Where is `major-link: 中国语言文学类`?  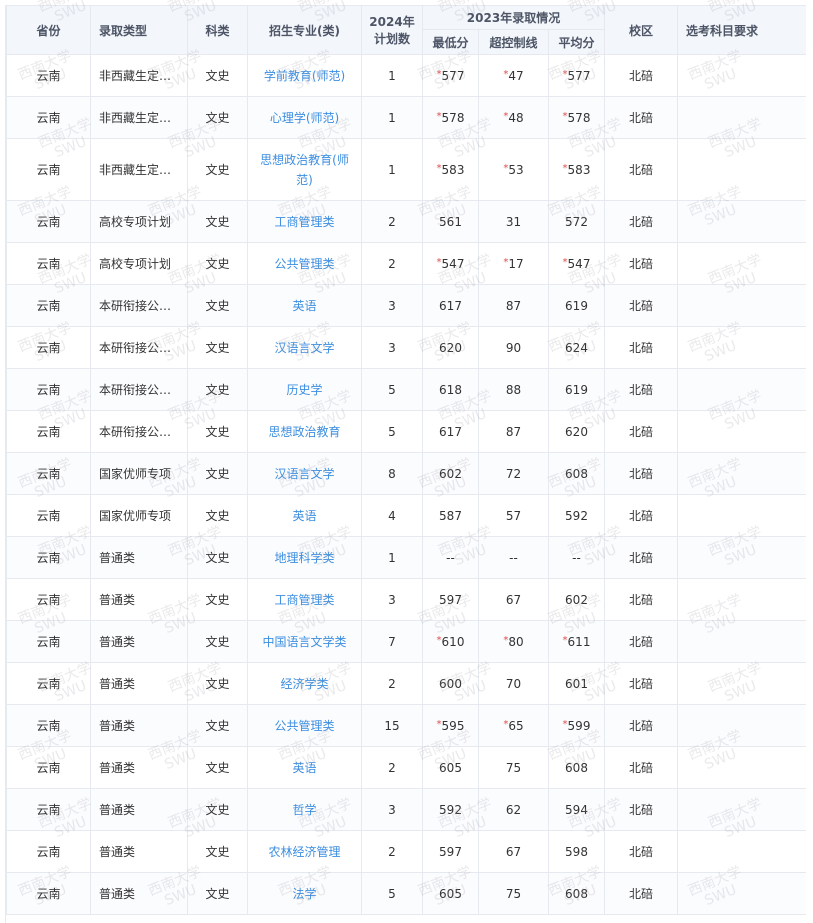
major-link: 中国语言文学类 is located at coordinates (304, 642).